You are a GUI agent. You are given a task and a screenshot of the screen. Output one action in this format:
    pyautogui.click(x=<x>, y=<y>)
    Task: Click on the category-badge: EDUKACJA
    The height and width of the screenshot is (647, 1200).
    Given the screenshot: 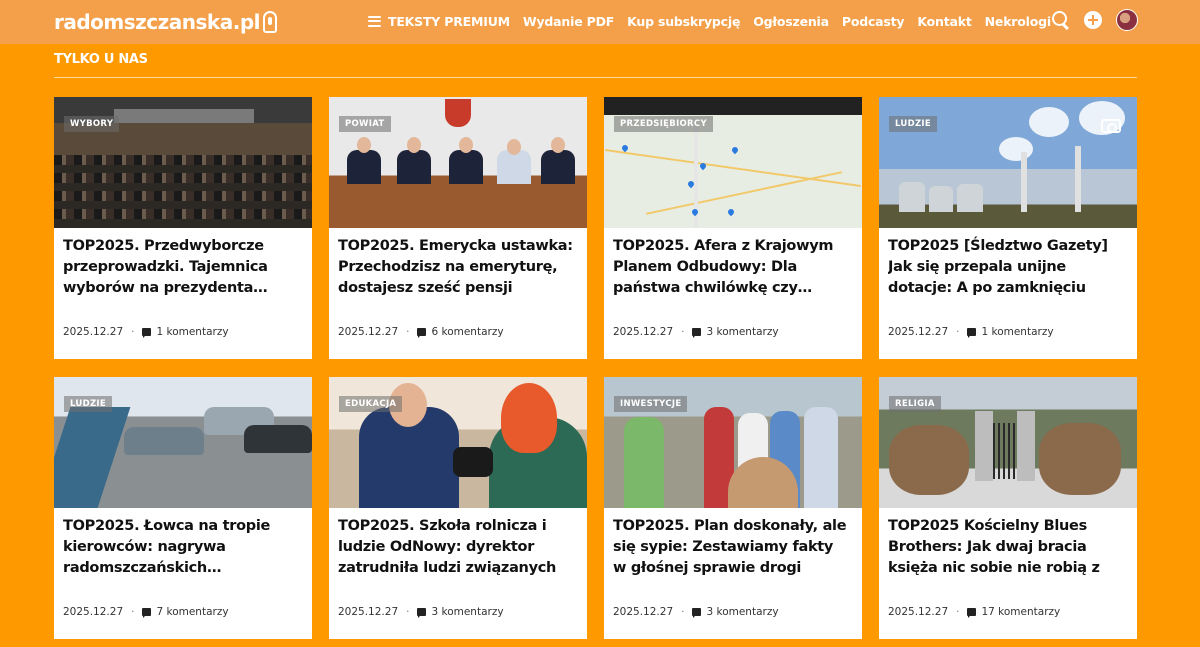 What is the action you would take?
    pyautogui.click(x=371, y=404)
    